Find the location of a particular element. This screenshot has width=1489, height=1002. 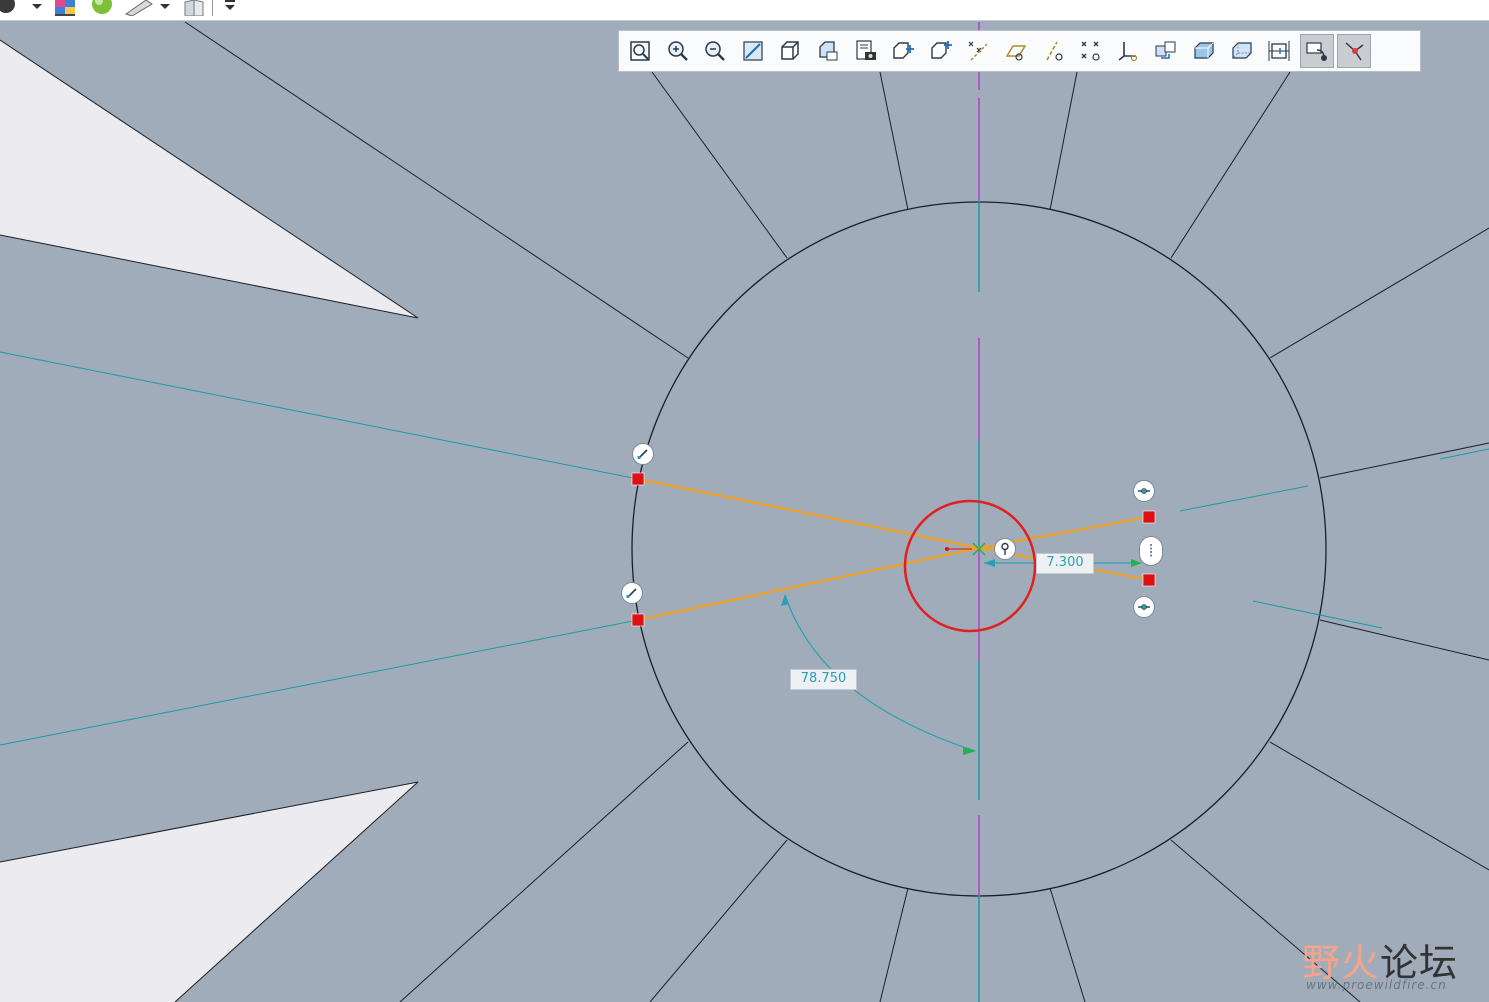

highlight-circle is located at coordinates (970, 566).